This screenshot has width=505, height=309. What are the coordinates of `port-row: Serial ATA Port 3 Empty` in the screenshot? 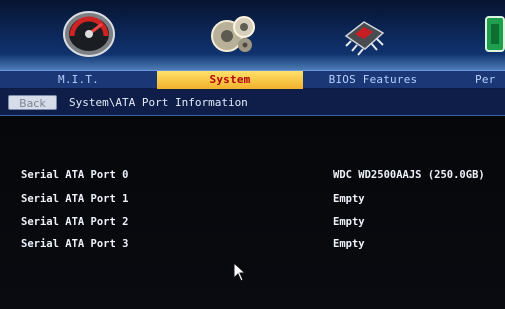 It's located at (261, 244).